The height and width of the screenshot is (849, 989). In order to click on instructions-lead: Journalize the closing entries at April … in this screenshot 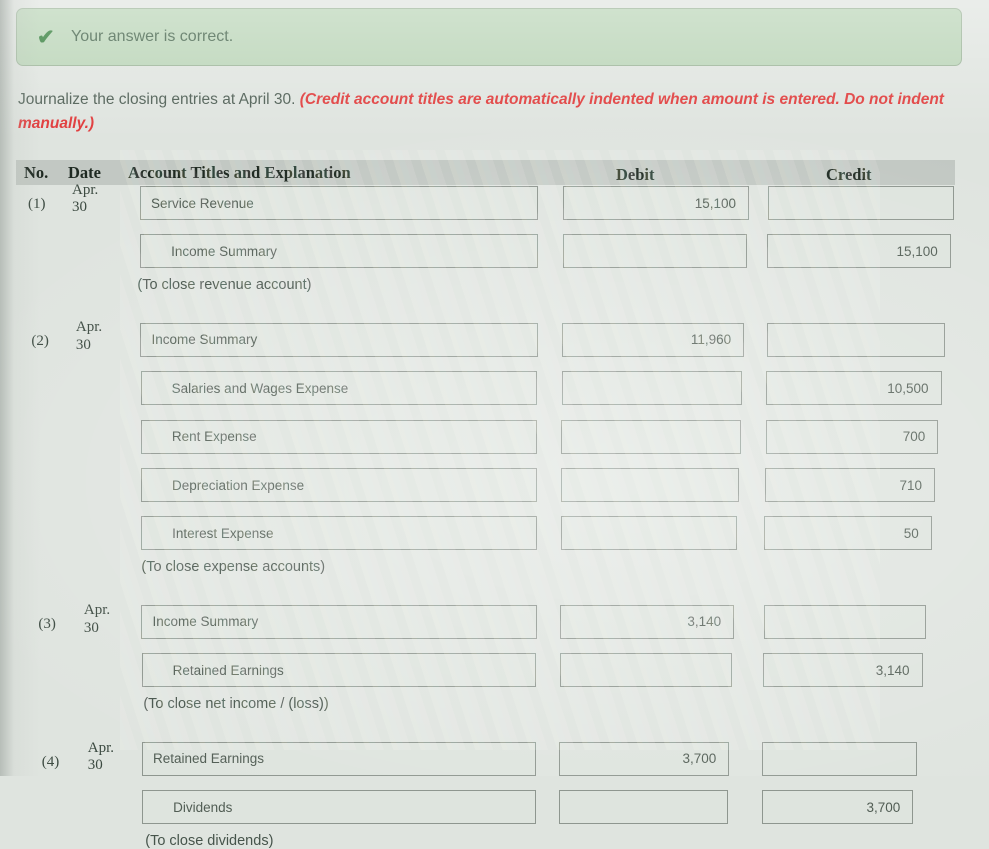, I will do `click(159, 99)`.